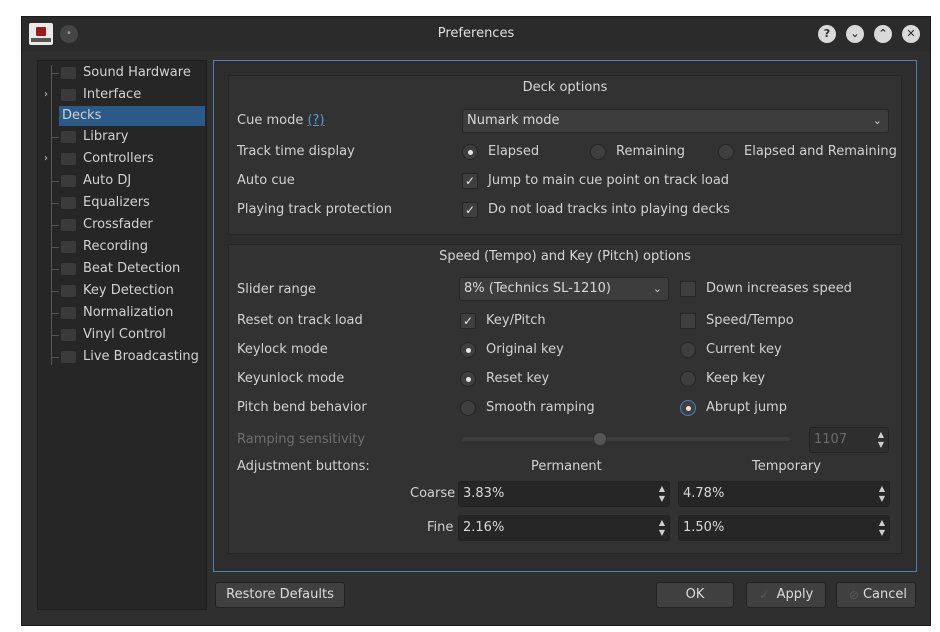 The image size is (940, 632). What do you see at coordinates (564, 494) in the screenshot?
I see `coarse-permanent-spinbox: 3.83% ▲ ▼` at bounding box center [564, 494].